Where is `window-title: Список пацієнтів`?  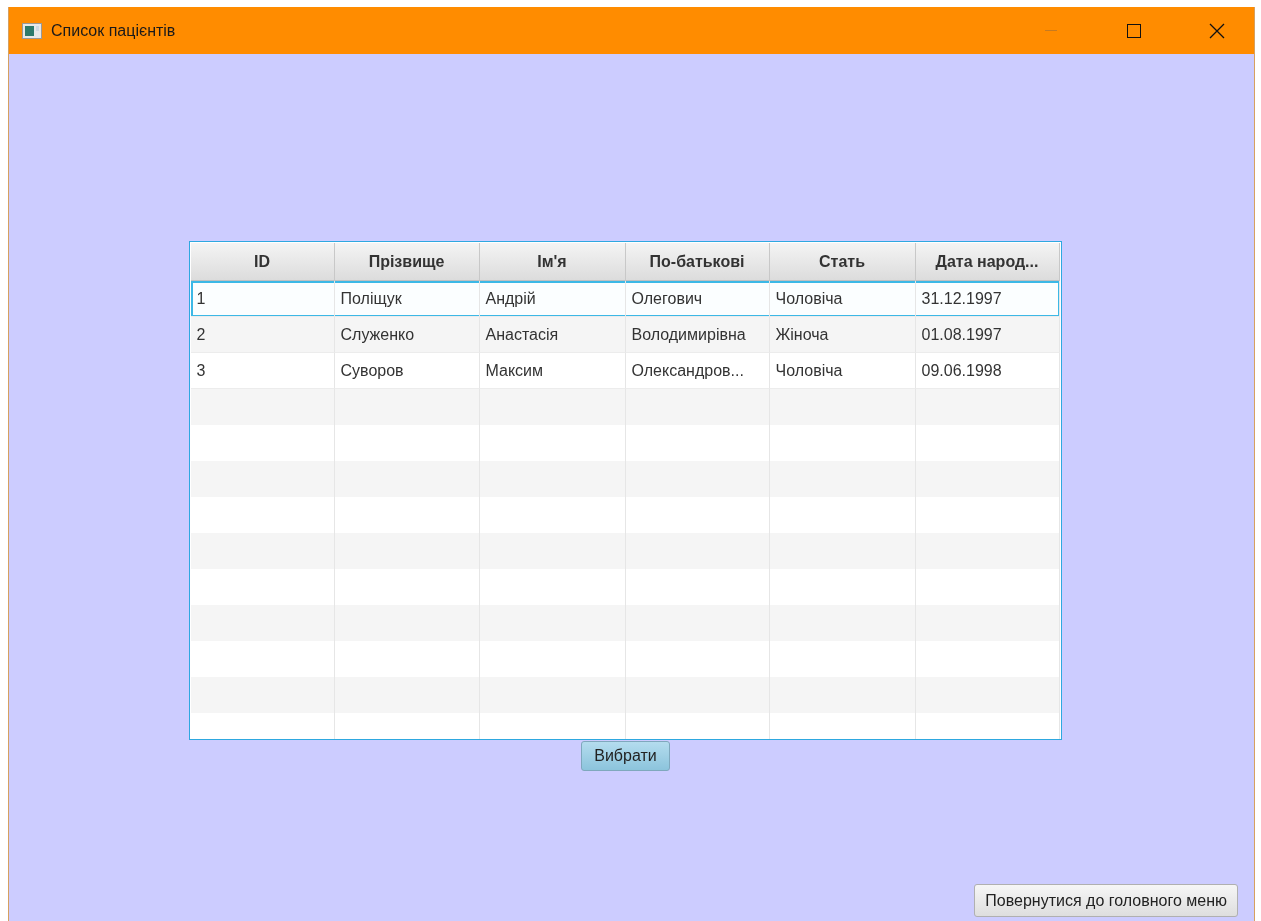
window-title: Список пацієнтів is located at coordinates (114, 30).